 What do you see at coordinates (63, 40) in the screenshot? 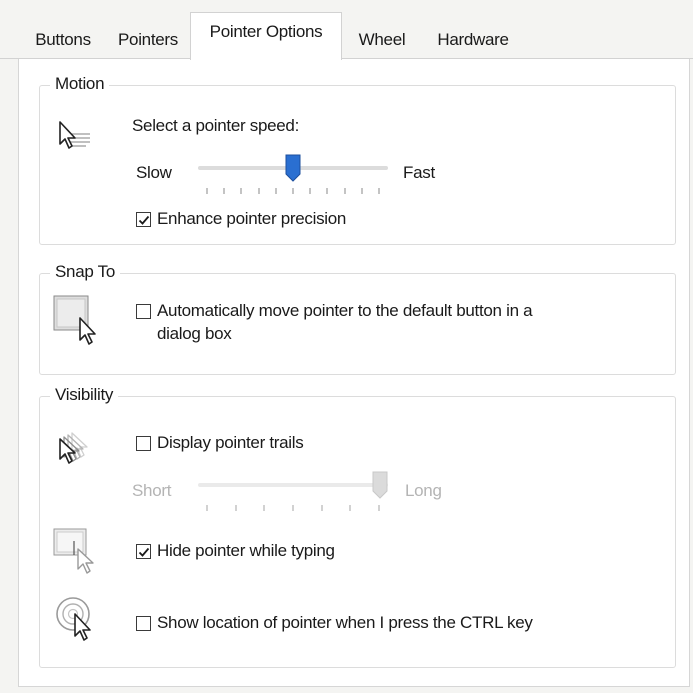
I see `tab-buttons: Buttons` at bounding box center [63, 40].